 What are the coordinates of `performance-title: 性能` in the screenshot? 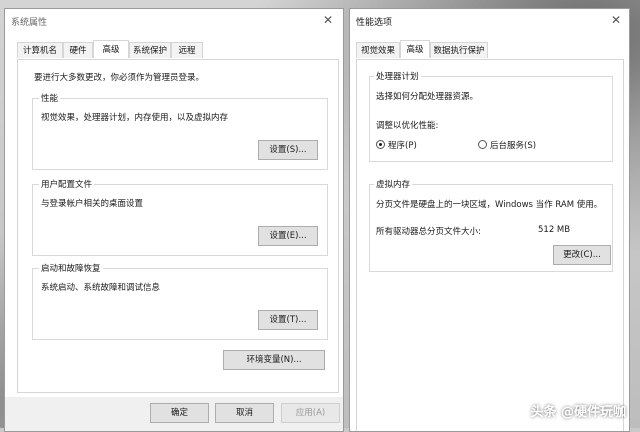 It's located at (50, 98).